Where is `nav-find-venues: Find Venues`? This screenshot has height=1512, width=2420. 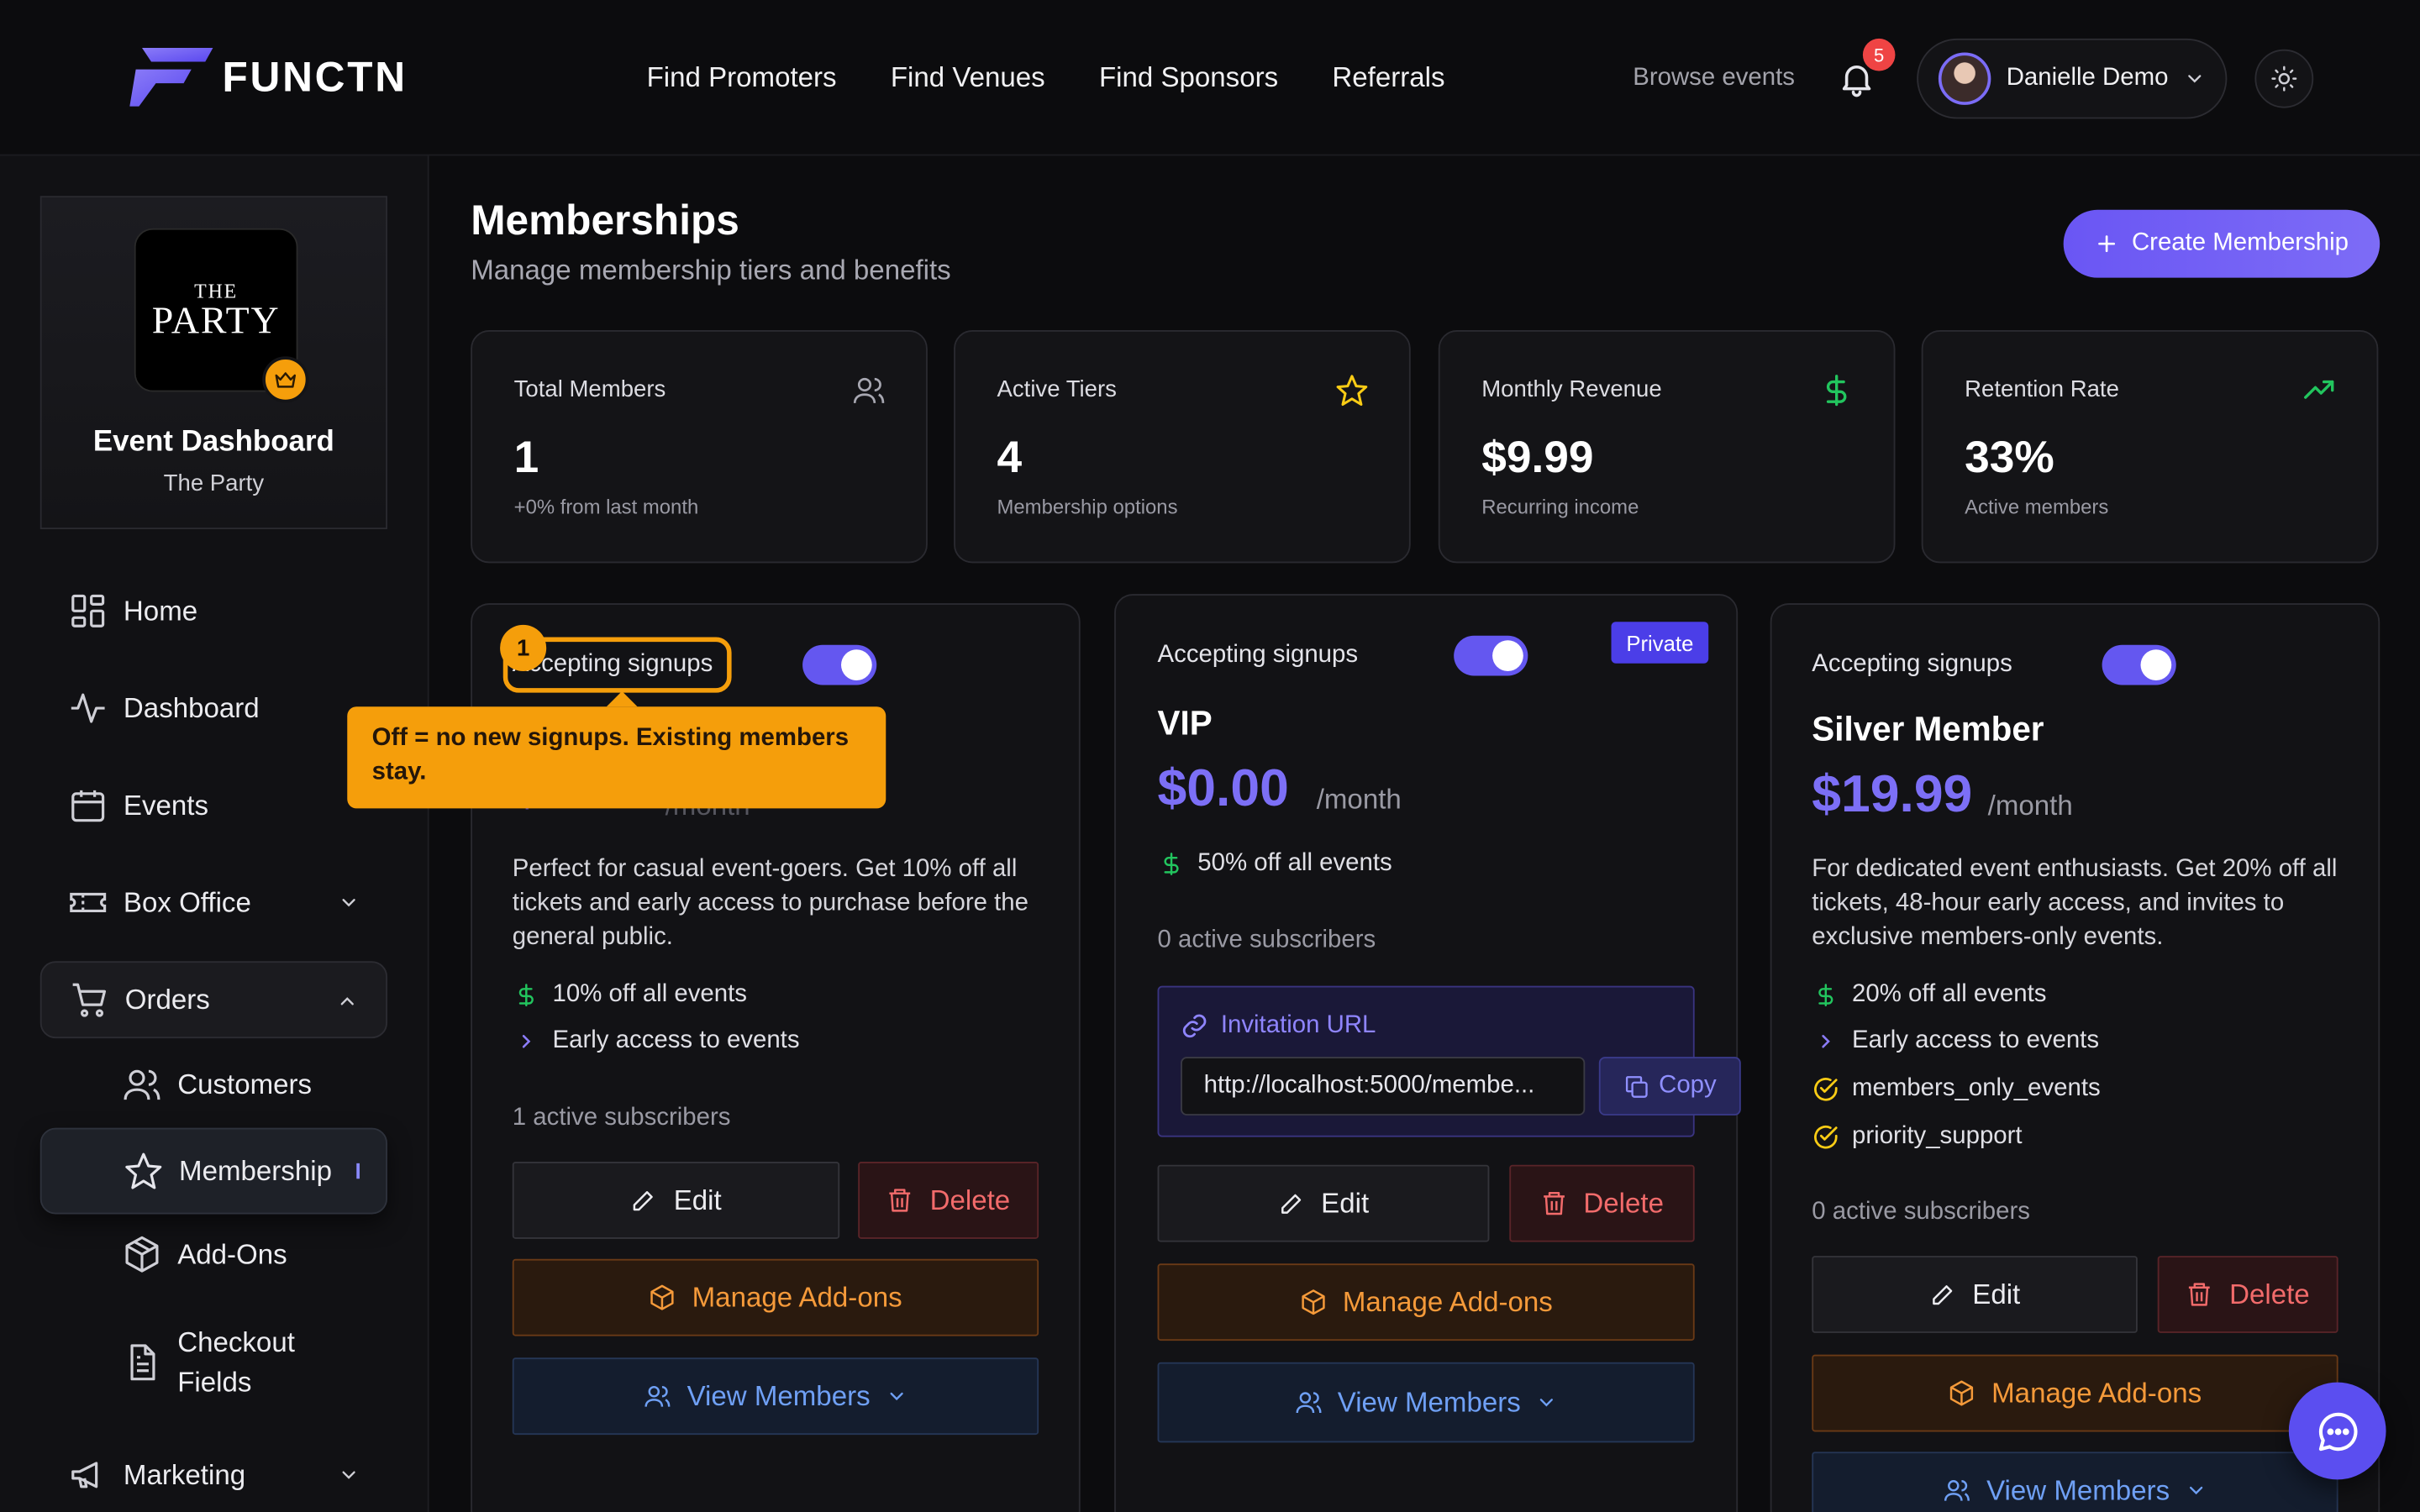 nav-find-venues: Find Venues is located at coordinates (968, 77).